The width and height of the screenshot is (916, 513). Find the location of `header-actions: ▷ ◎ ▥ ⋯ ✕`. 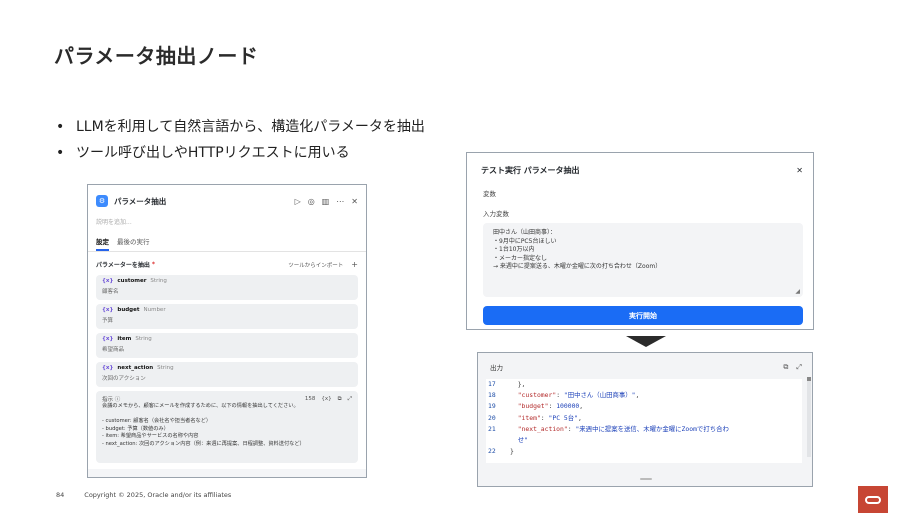

header-actions: ▷ ◎ ▥ ⋯ ✕ is located at coordinates (326, 201).